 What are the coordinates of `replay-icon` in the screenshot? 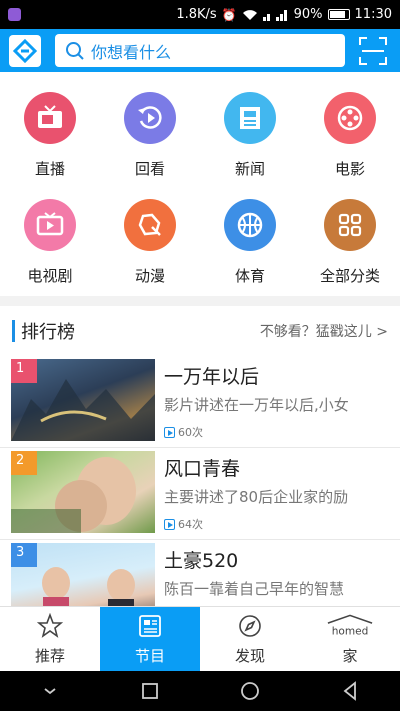 It's located at (150, 118).